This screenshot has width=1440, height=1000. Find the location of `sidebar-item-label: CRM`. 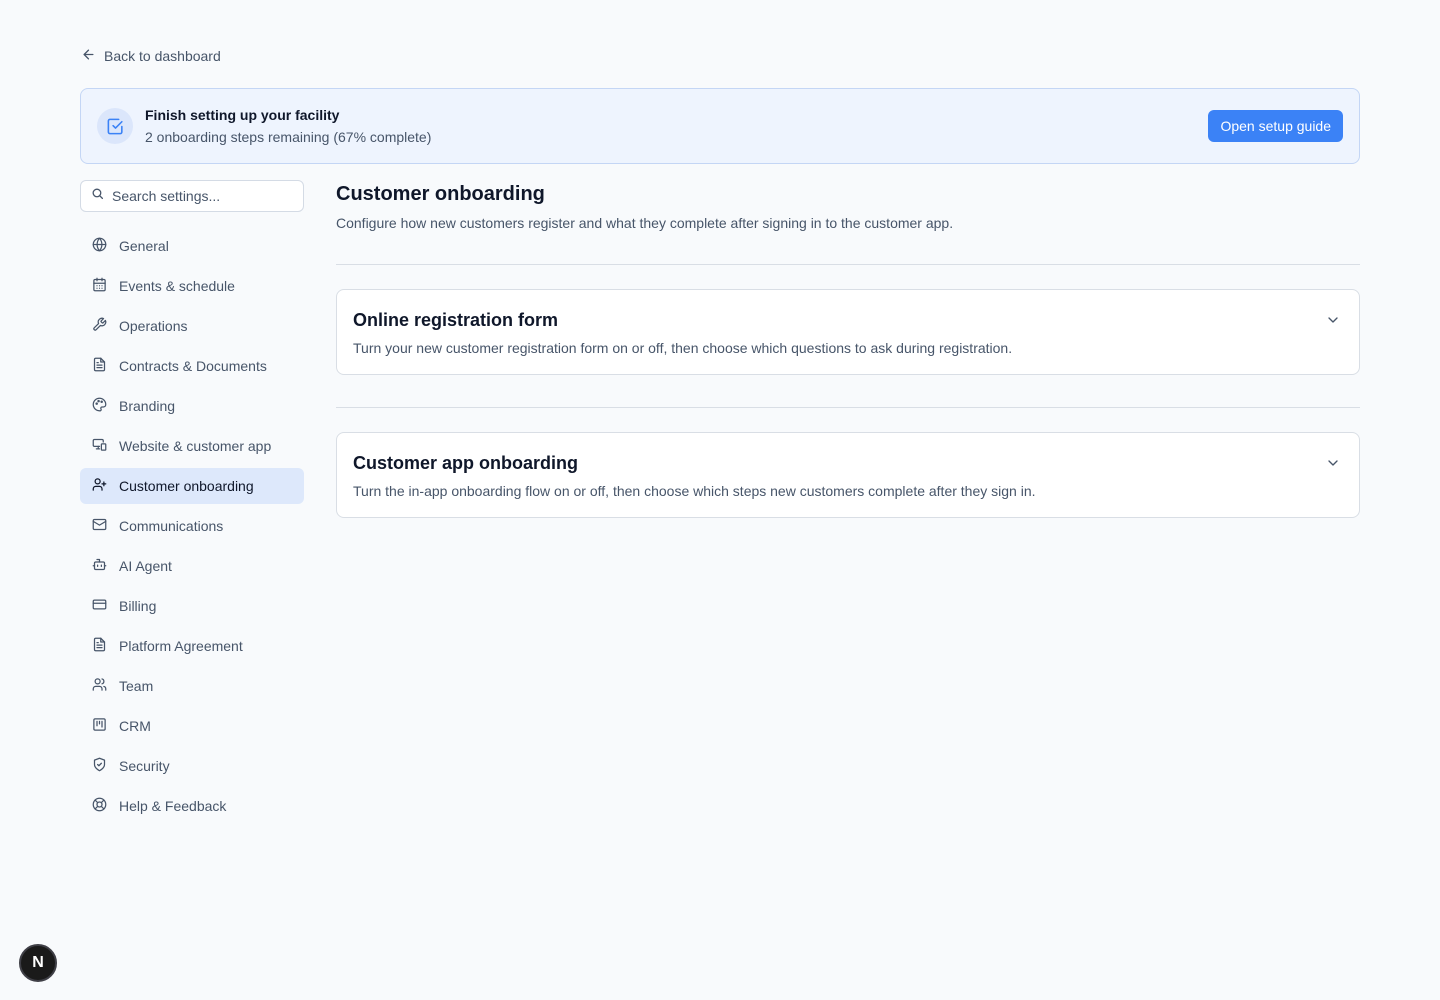

sidebar-item-label: CRM is located at coordinates (135, 726).